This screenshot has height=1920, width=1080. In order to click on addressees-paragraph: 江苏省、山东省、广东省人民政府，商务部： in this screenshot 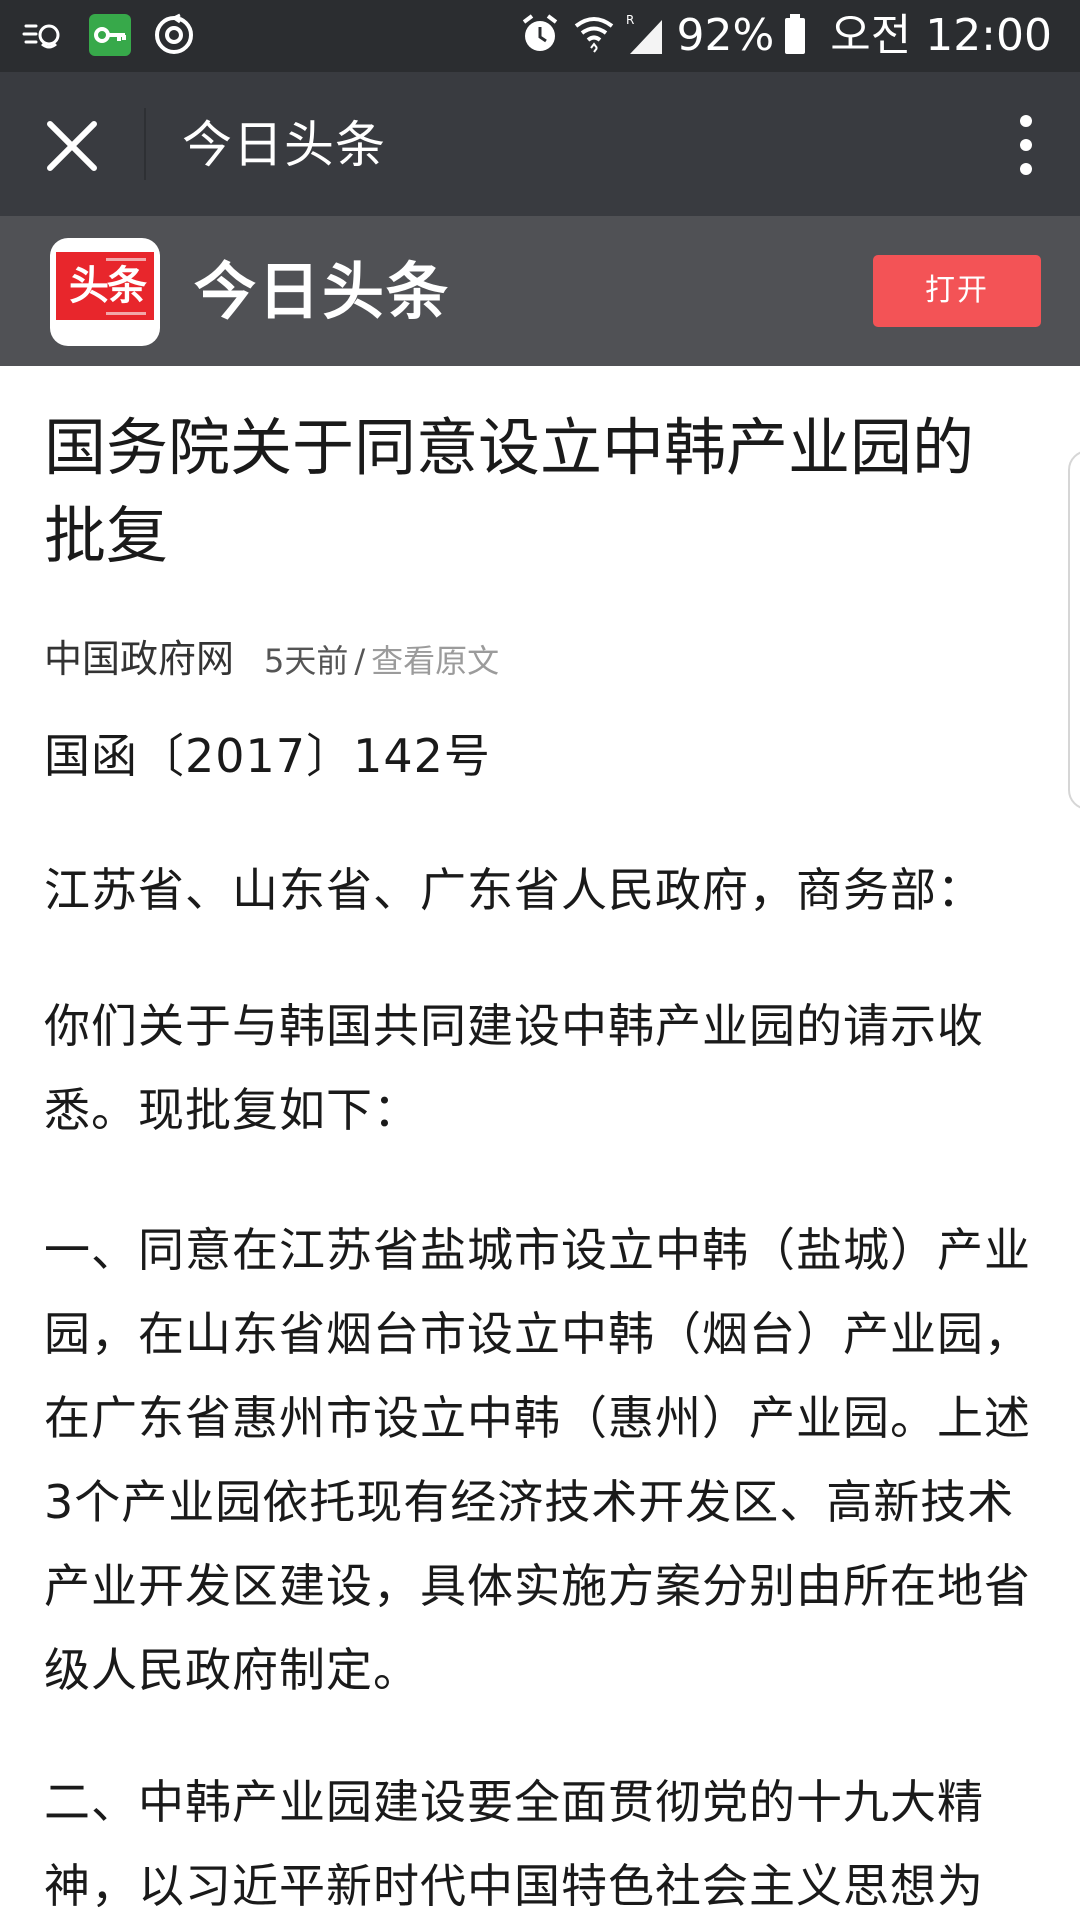, I will do `click(514, 890)`.